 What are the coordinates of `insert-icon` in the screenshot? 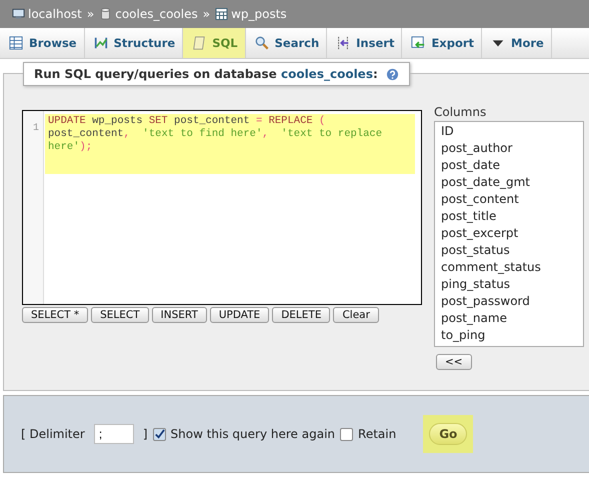 It's located at (343, 43).